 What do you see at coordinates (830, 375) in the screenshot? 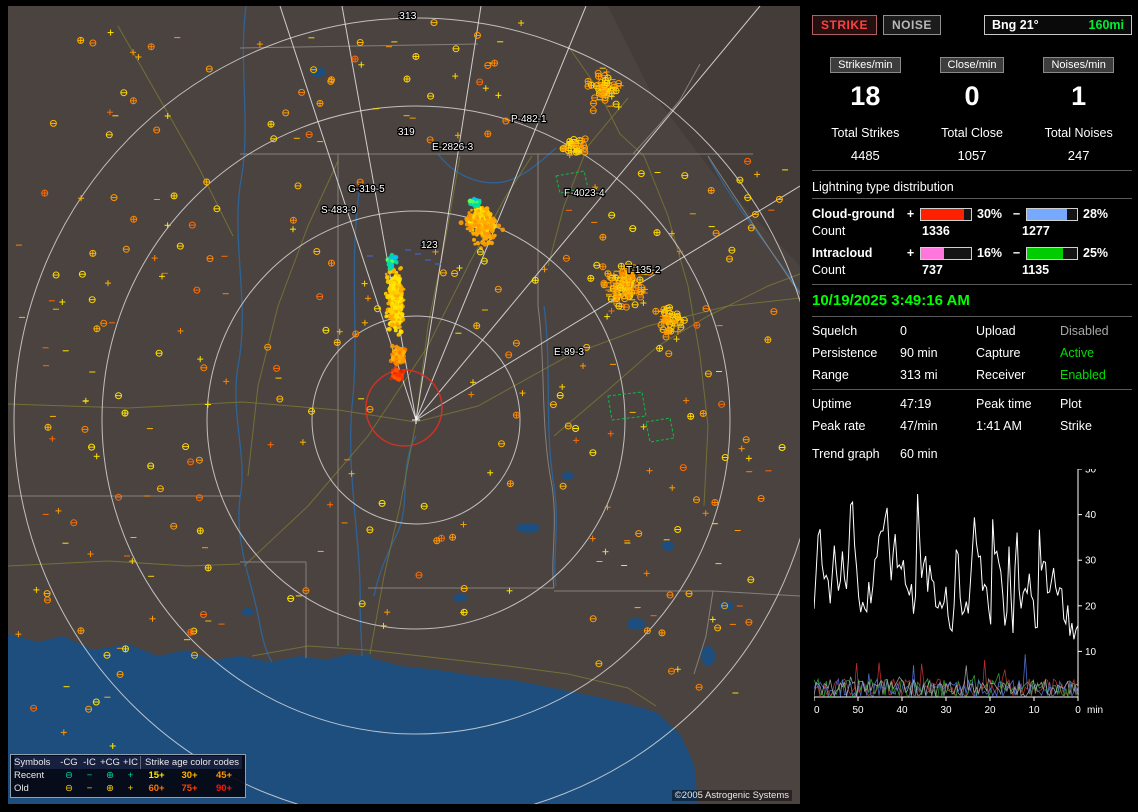
I see `range-label: Range` at bounding box center [830, 375].